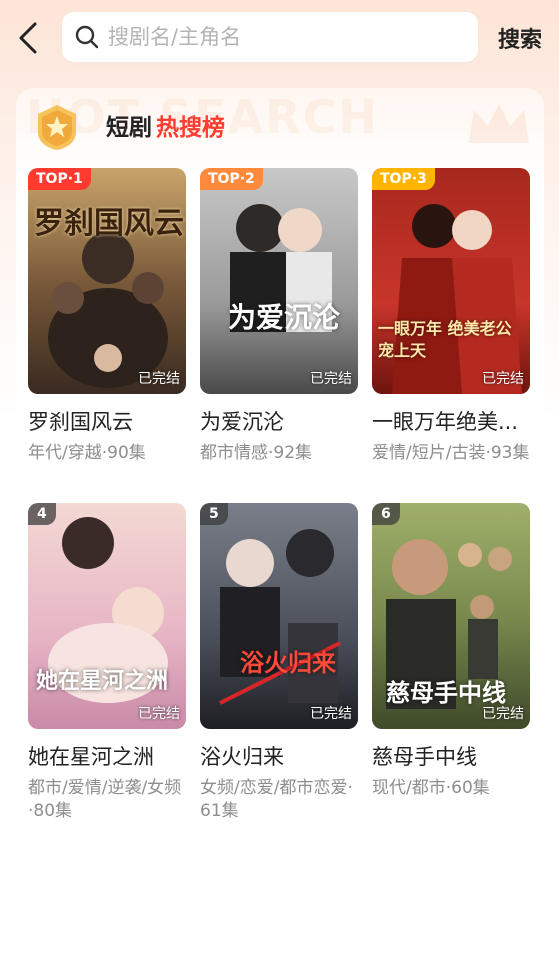  What do you see at coordinates (102, 681) in the screenshot?
I see `poster-title-4: 她在星河之洲` at bounding box center [102, 681].